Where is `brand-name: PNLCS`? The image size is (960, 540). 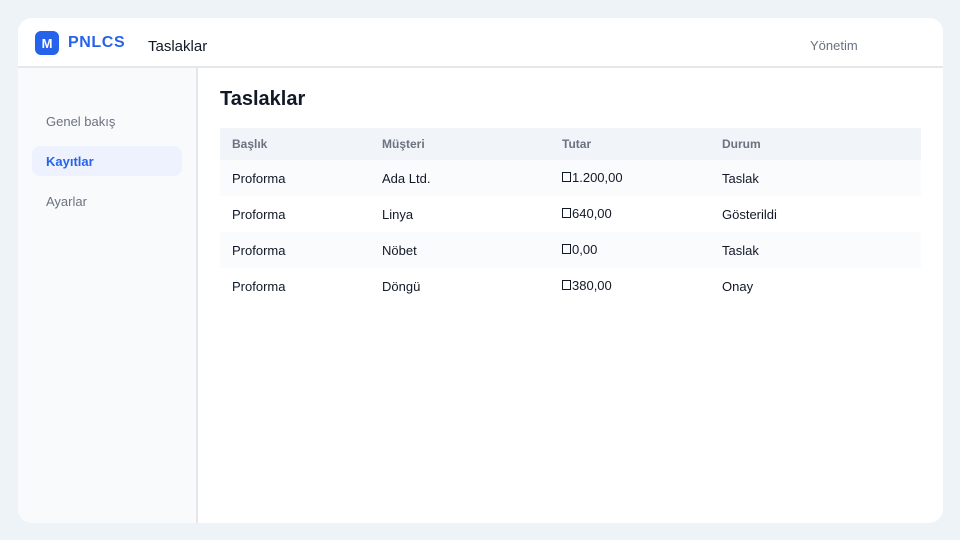 brand-name: PNLCS is located at coordinates (97, 42).